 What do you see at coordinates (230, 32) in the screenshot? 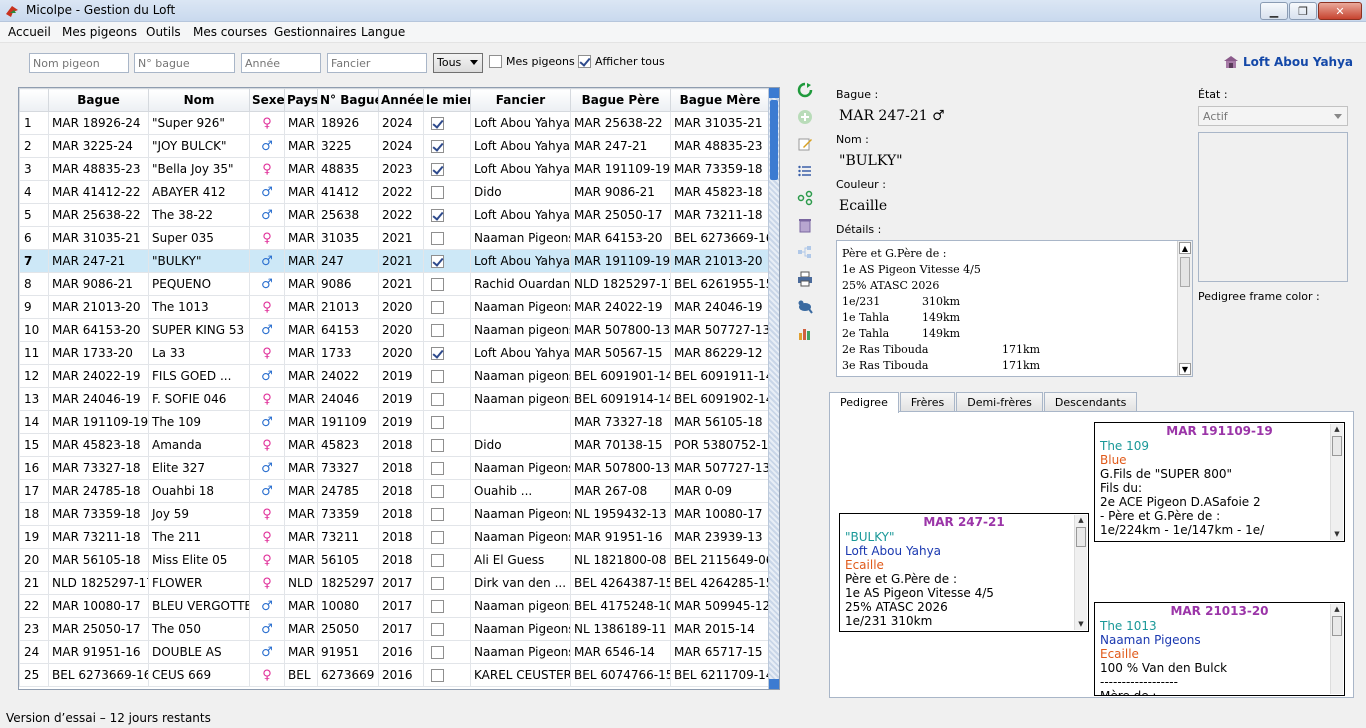
I see `menu-mes-courses: Mes courses` at bounding box center [230, 32].